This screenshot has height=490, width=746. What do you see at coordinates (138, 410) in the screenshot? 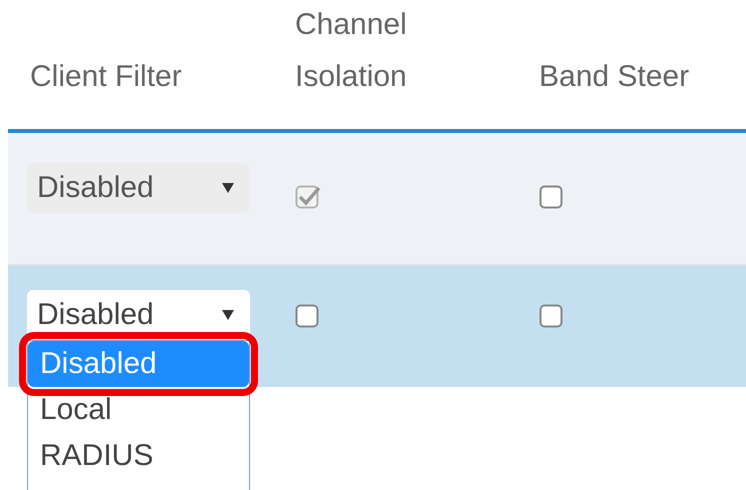
I see `dropdown-option: Local` at bounding box center [138, 410].